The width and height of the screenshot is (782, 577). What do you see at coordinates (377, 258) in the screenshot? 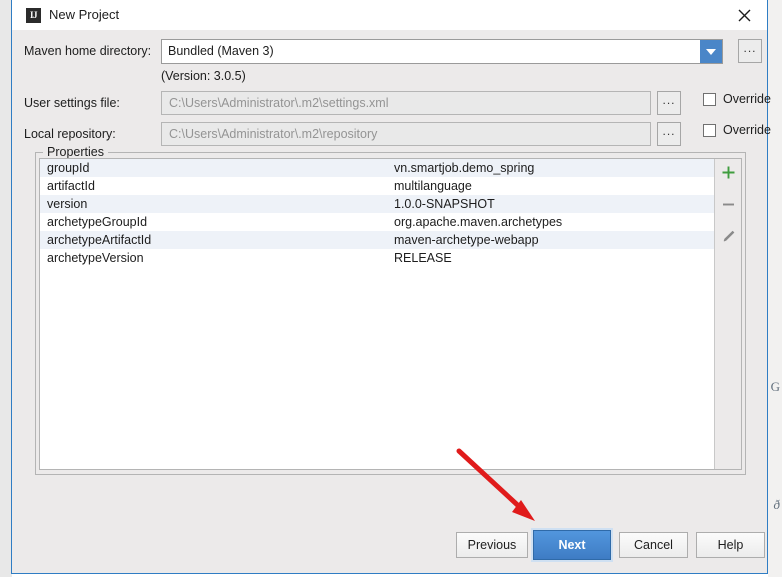
I see `table-row: archetypeVersion RELEASE` at bounding box center [377, 258].